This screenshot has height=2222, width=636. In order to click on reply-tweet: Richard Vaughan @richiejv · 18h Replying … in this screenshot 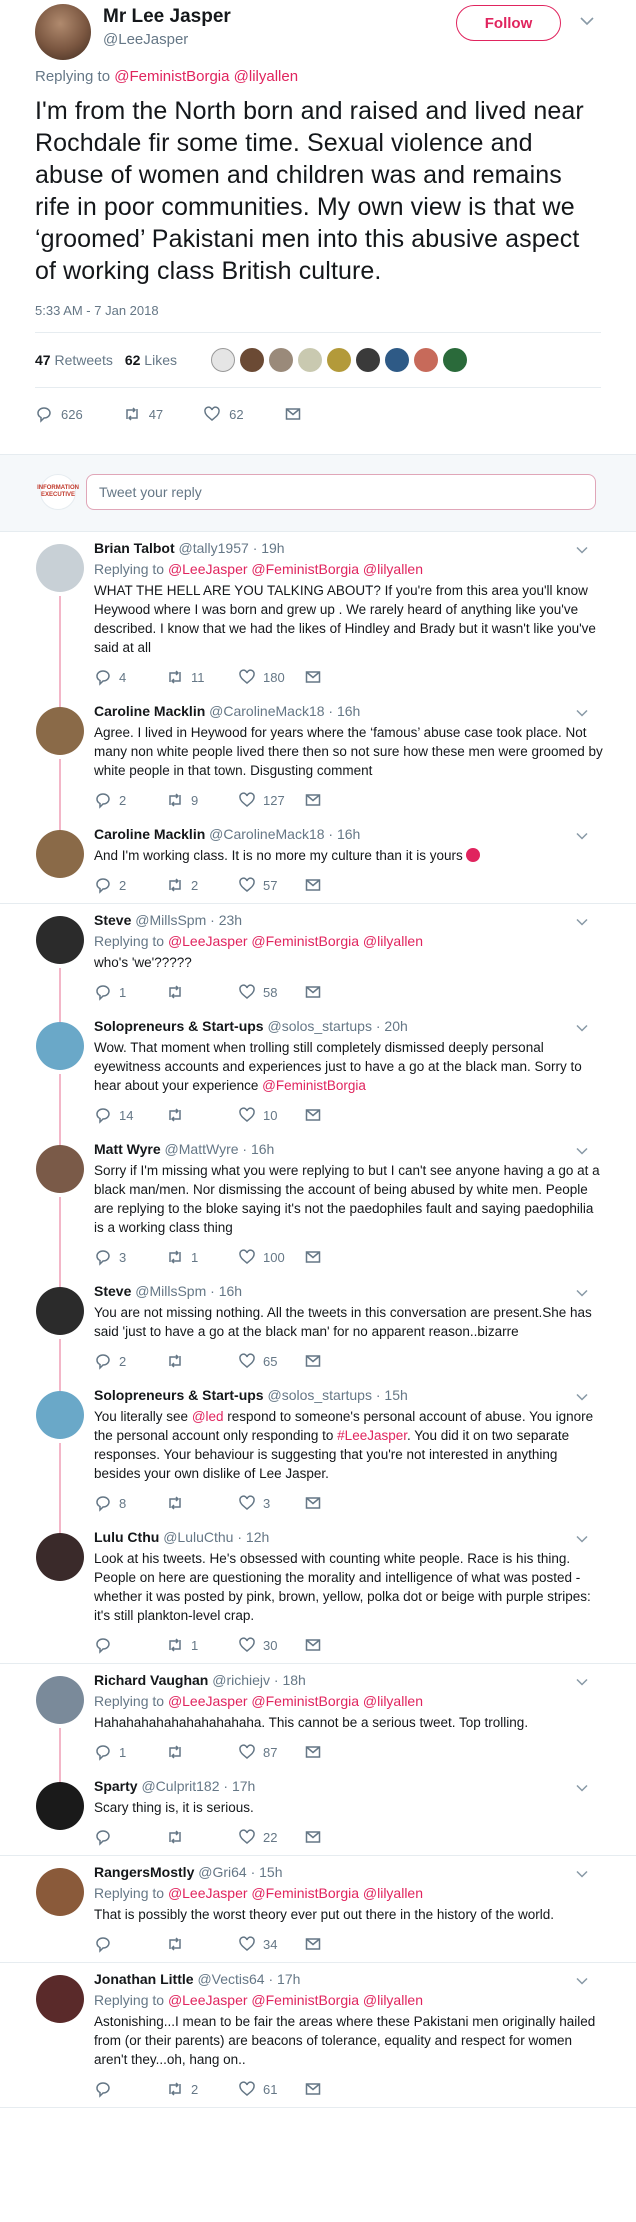, I will do `click(318, 1724)`.